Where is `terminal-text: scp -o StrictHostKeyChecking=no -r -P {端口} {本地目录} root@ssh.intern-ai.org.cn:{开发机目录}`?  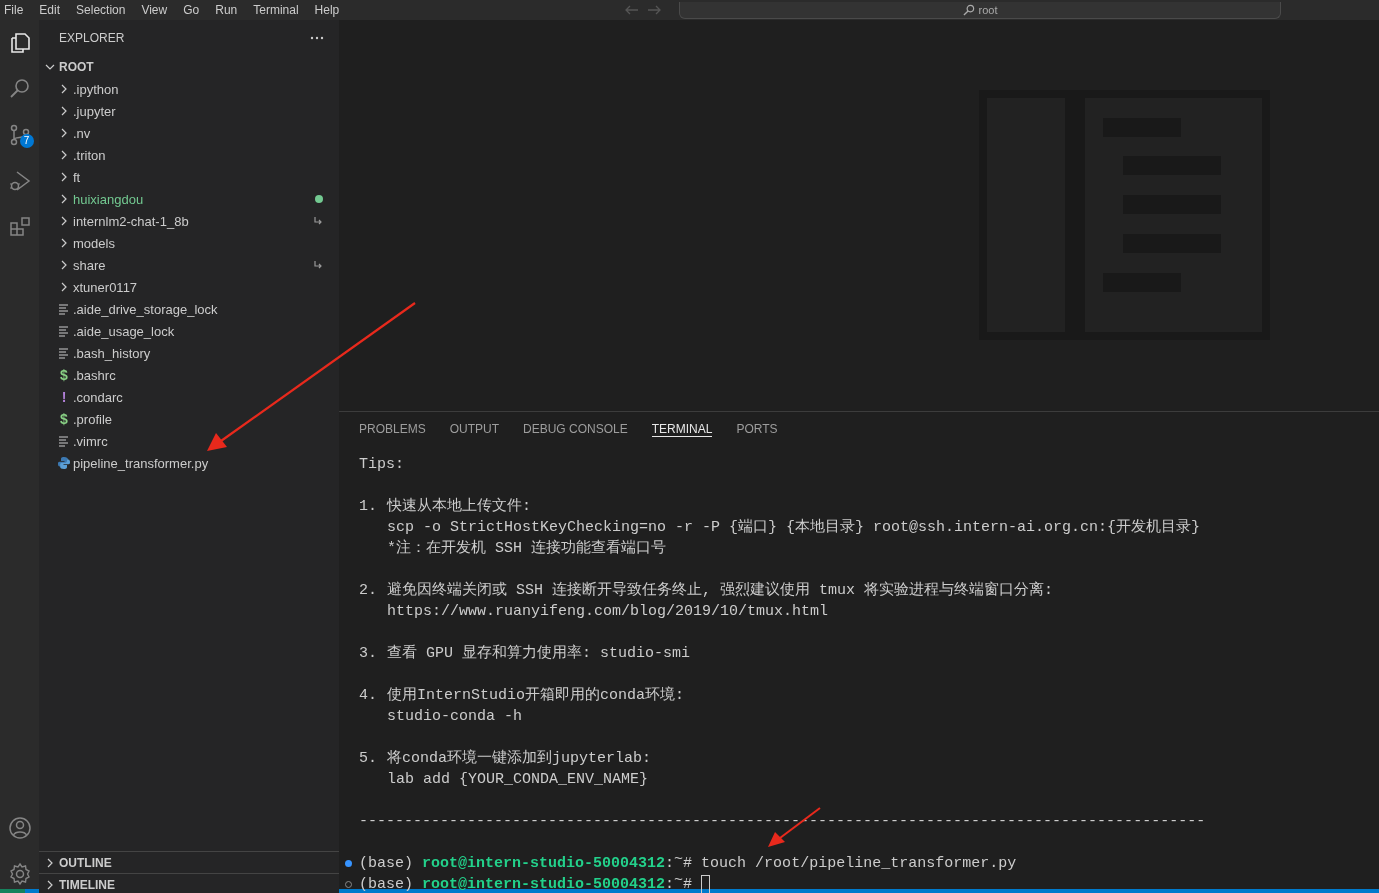
terminal-text: scp -o StrictHostKeyChecking=no -r -P {端口} {本地目录} root@ssh.intern-ai.org.cn:{开发机目录} is located at coordinates (794, 527).